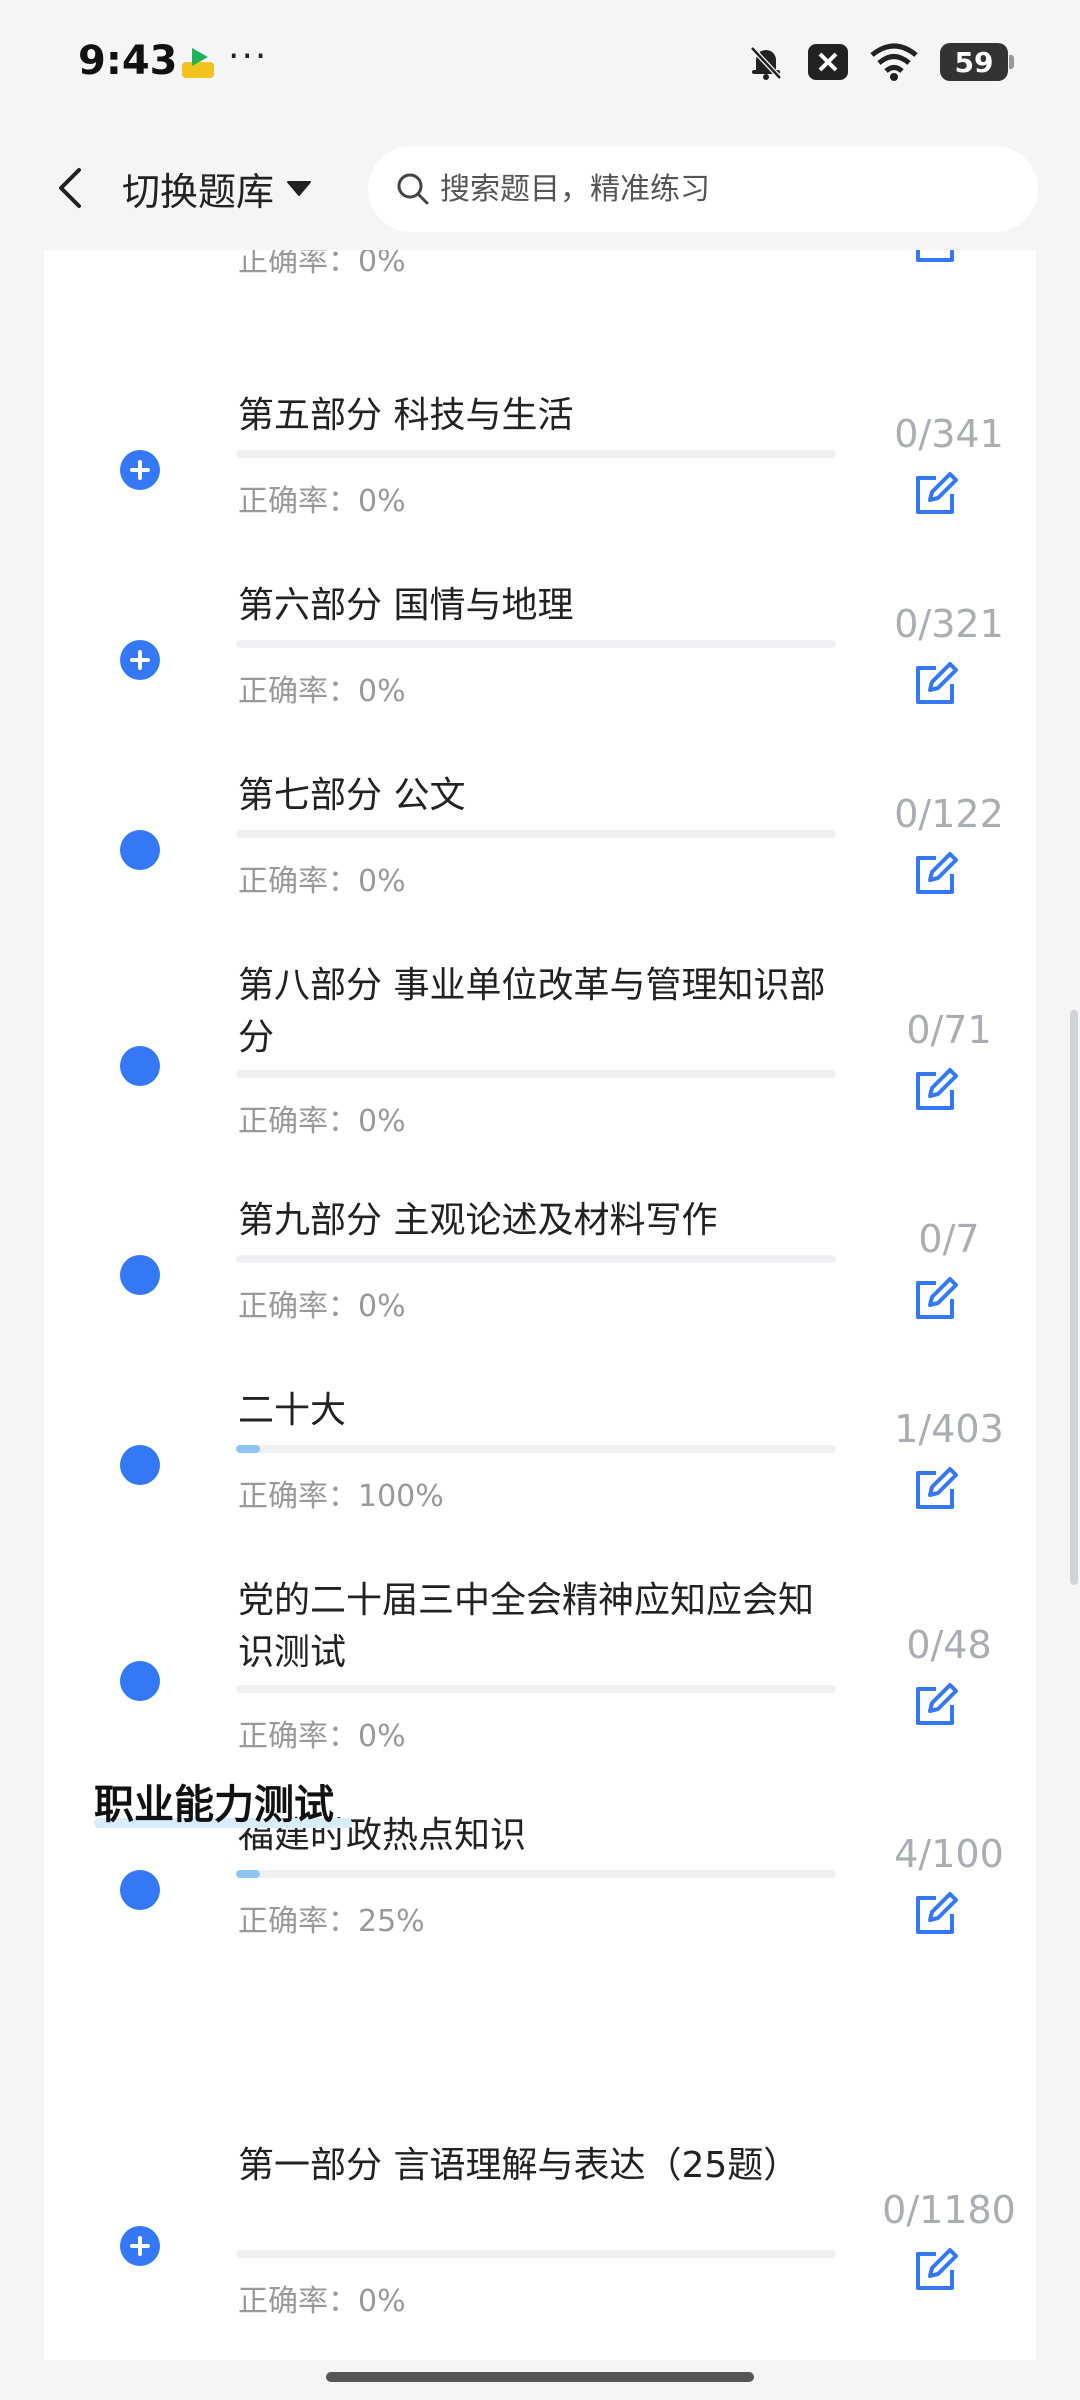 This screenshot has height=2400, width=1080. I want to click on progress-count: 0/321, so click(949, 624).